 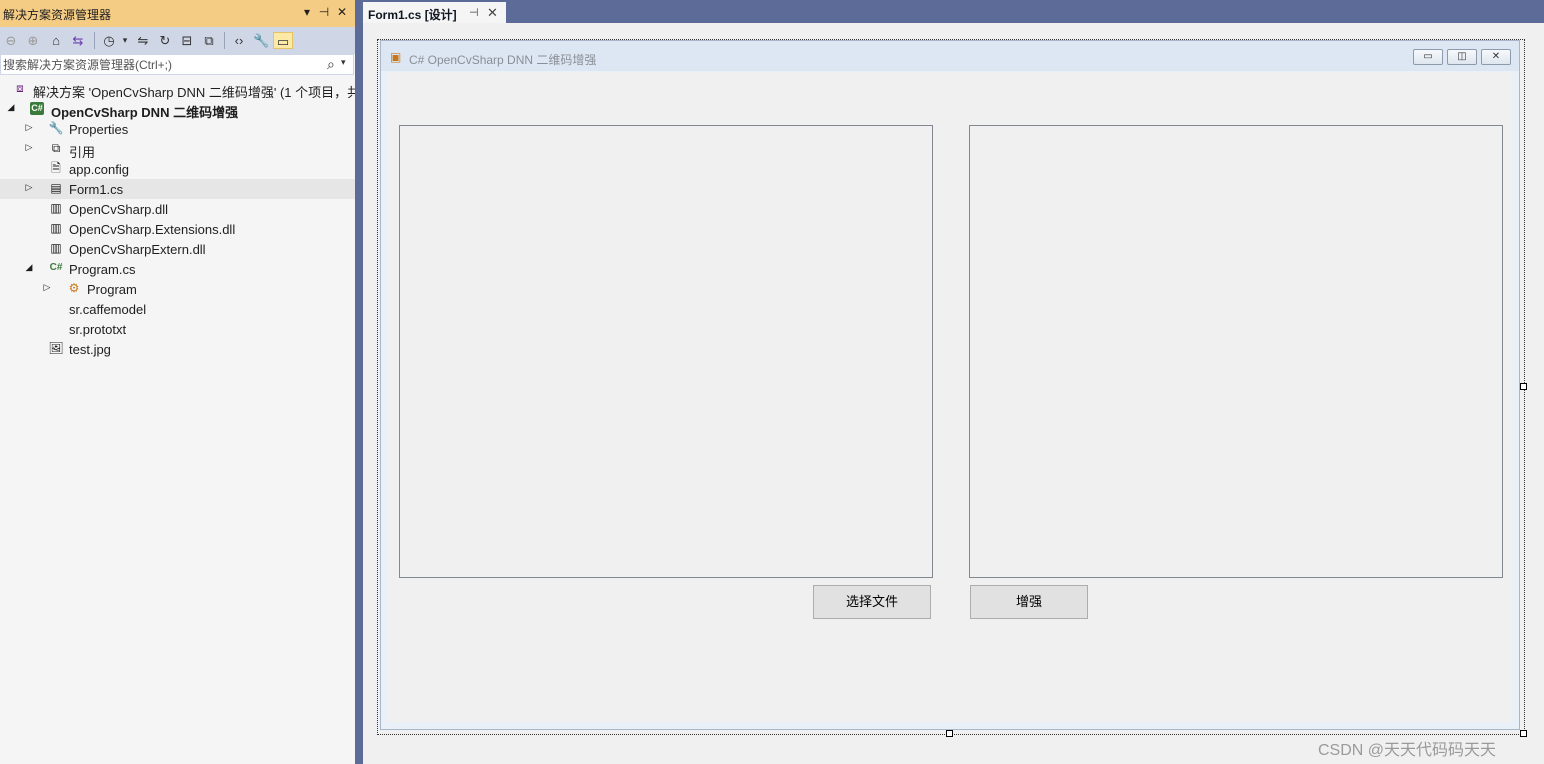 What do you see at coordinates (177, 109) in the screenshot?
I see `tree-item-project: ◢ C# OpenCvSharp DNN 二维码增强` at bounding box center [177, 109].